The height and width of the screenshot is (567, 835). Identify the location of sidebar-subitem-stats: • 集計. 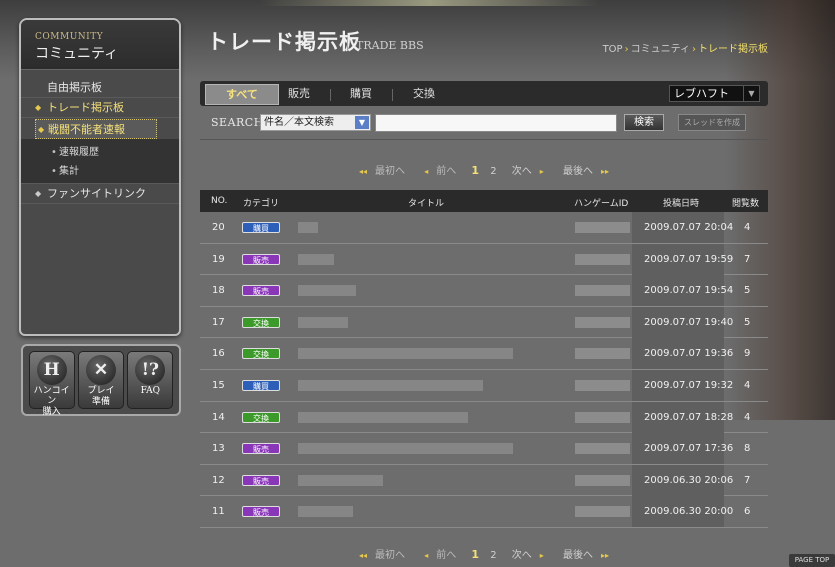
(100, 171).